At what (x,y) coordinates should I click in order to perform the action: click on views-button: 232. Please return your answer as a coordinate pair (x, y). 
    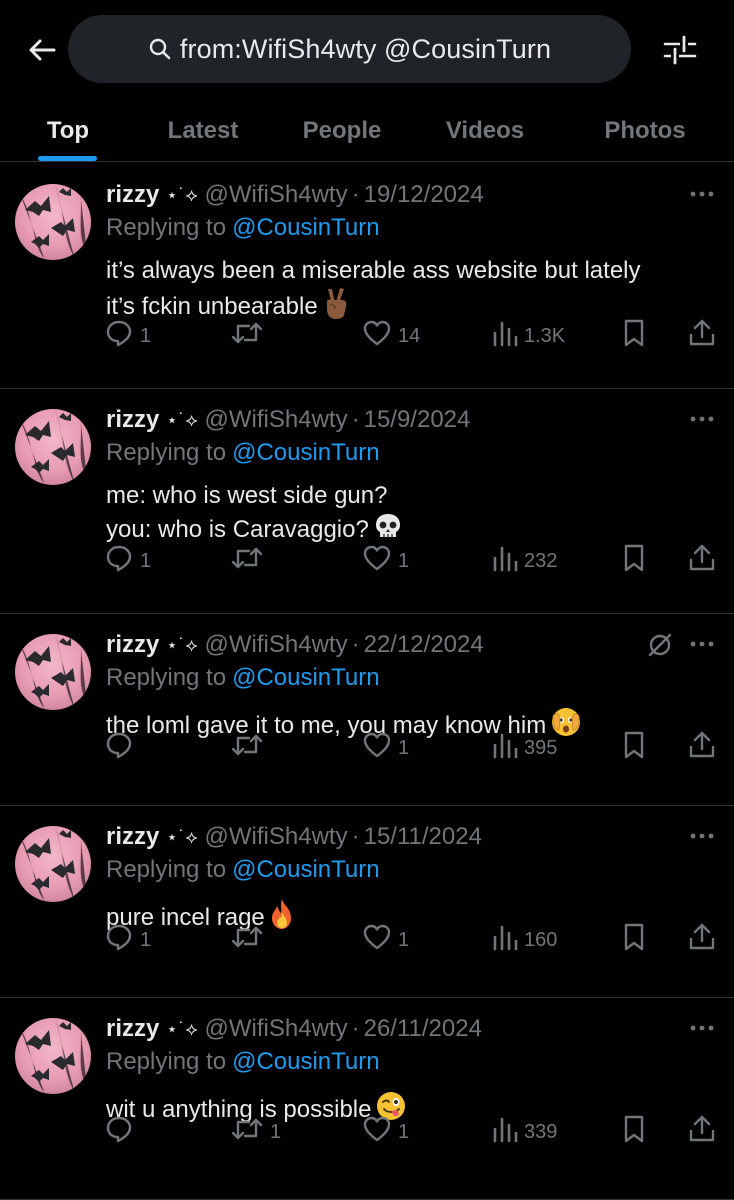
    Looking at the image, I should click on (524, 561).